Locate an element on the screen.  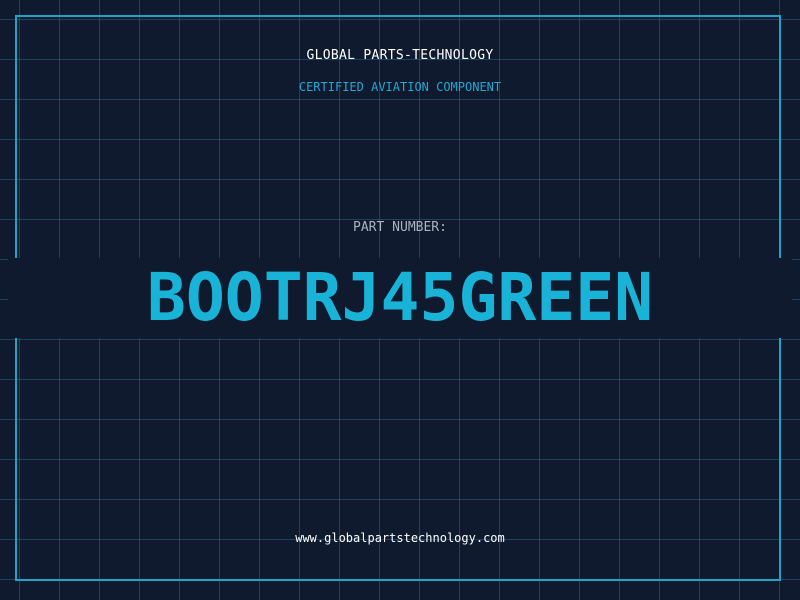
company-name: GLOBAL PARTS-TECHNOLOGY is located at coordinates (400, 55).